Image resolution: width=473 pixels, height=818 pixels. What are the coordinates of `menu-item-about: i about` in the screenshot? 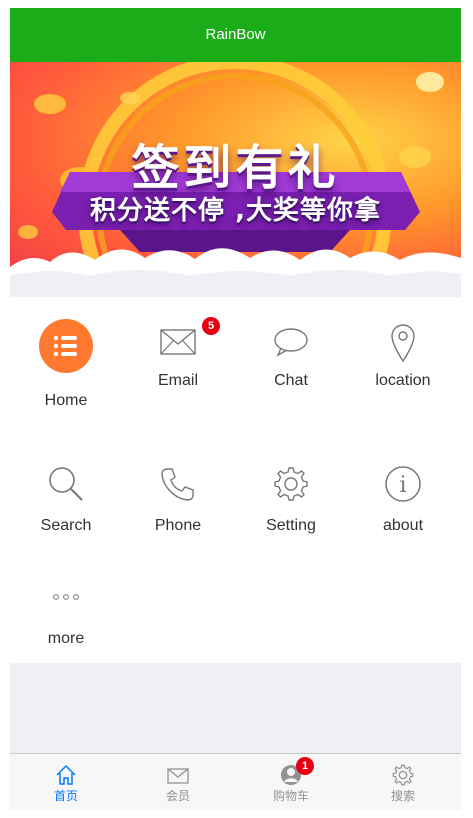 It's located at (403, 473).